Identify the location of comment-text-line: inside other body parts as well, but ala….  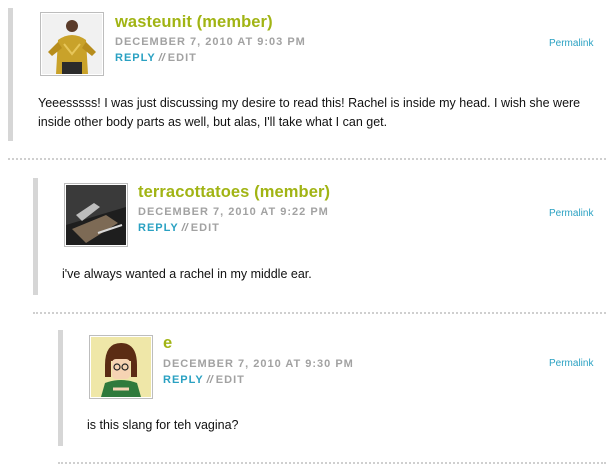
(213, 122).